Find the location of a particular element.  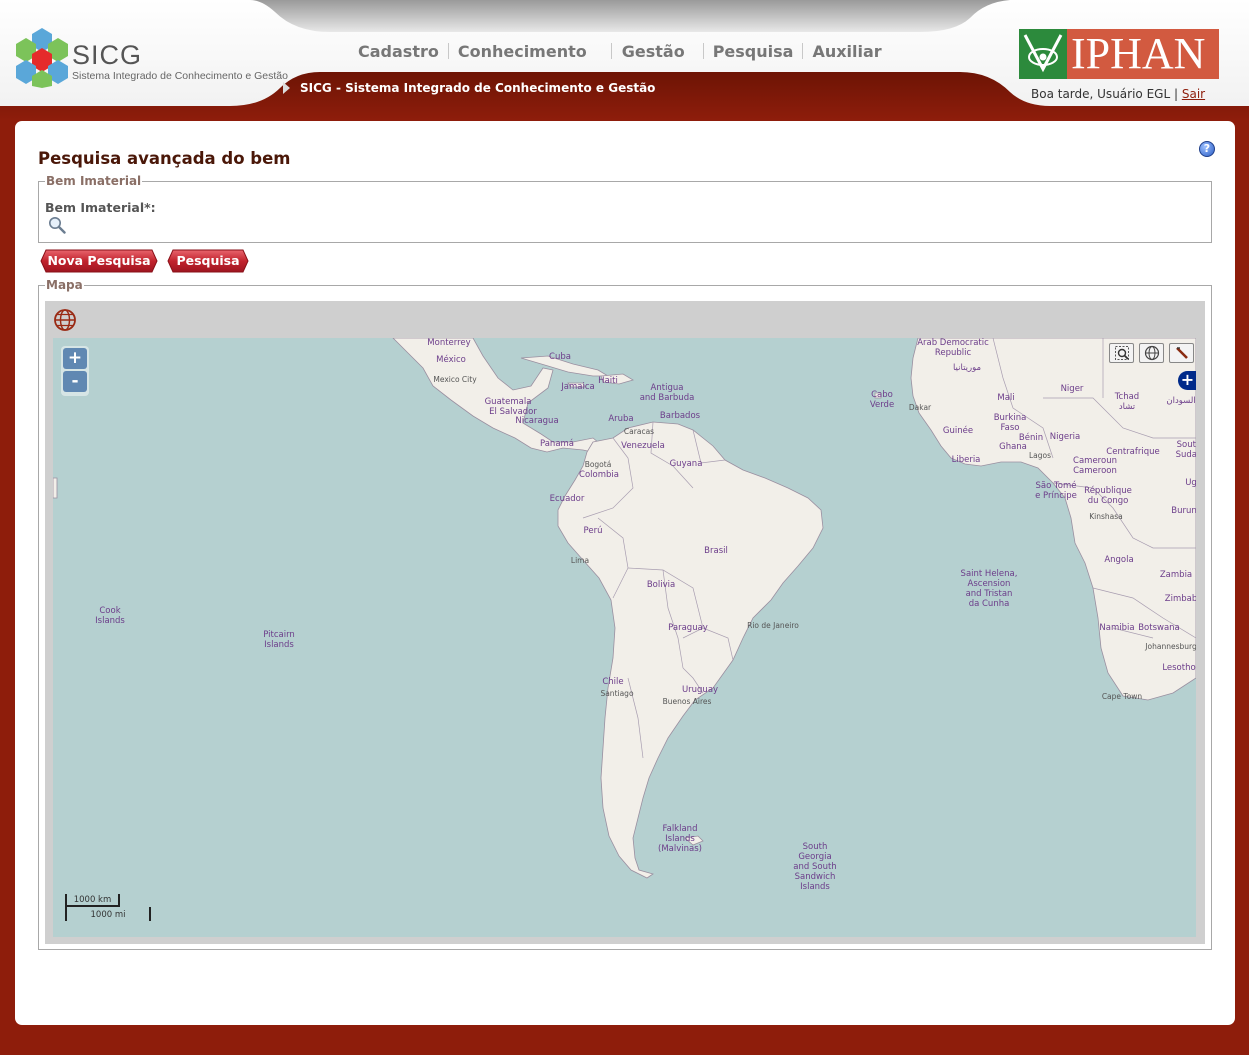

iphan-eye-icon is located at coordinates (1043, 53).